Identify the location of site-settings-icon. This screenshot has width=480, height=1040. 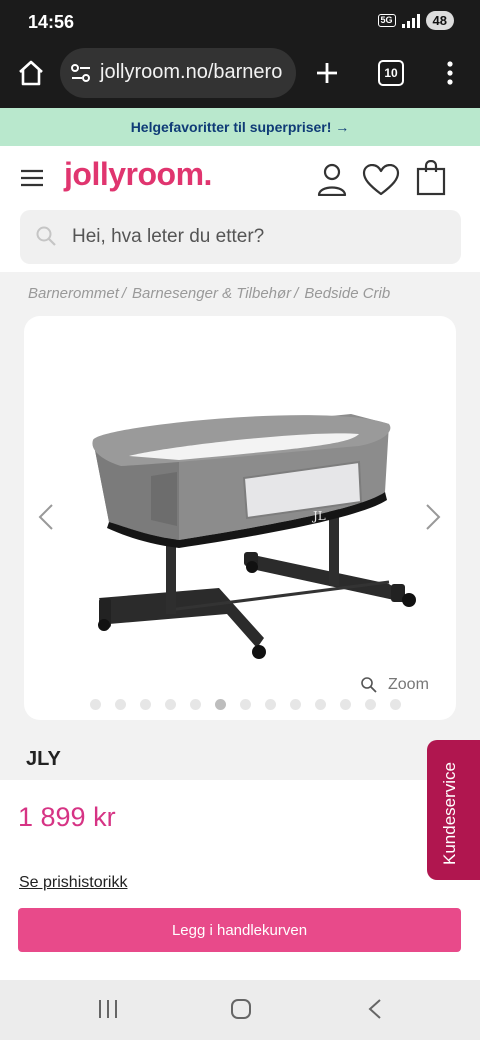
(81, 73).